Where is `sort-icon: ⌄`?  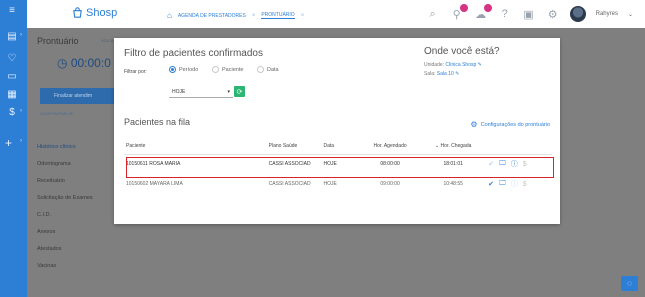 sort-icon: ⌄ is located at coordinates (437, 145).